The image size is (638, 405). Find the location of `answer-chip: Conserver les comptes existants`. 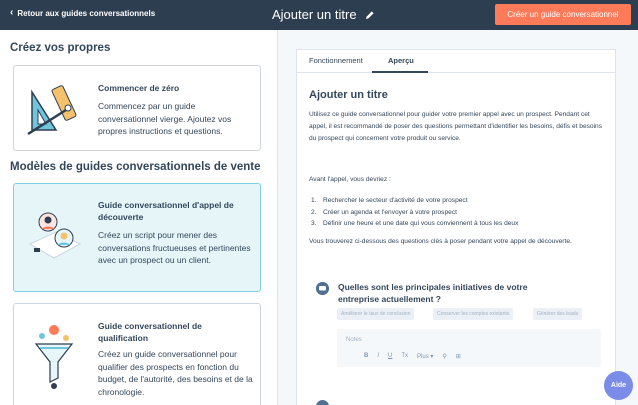

answer-chip: Conserver les comptes existants is located at coordinates (473, 314).